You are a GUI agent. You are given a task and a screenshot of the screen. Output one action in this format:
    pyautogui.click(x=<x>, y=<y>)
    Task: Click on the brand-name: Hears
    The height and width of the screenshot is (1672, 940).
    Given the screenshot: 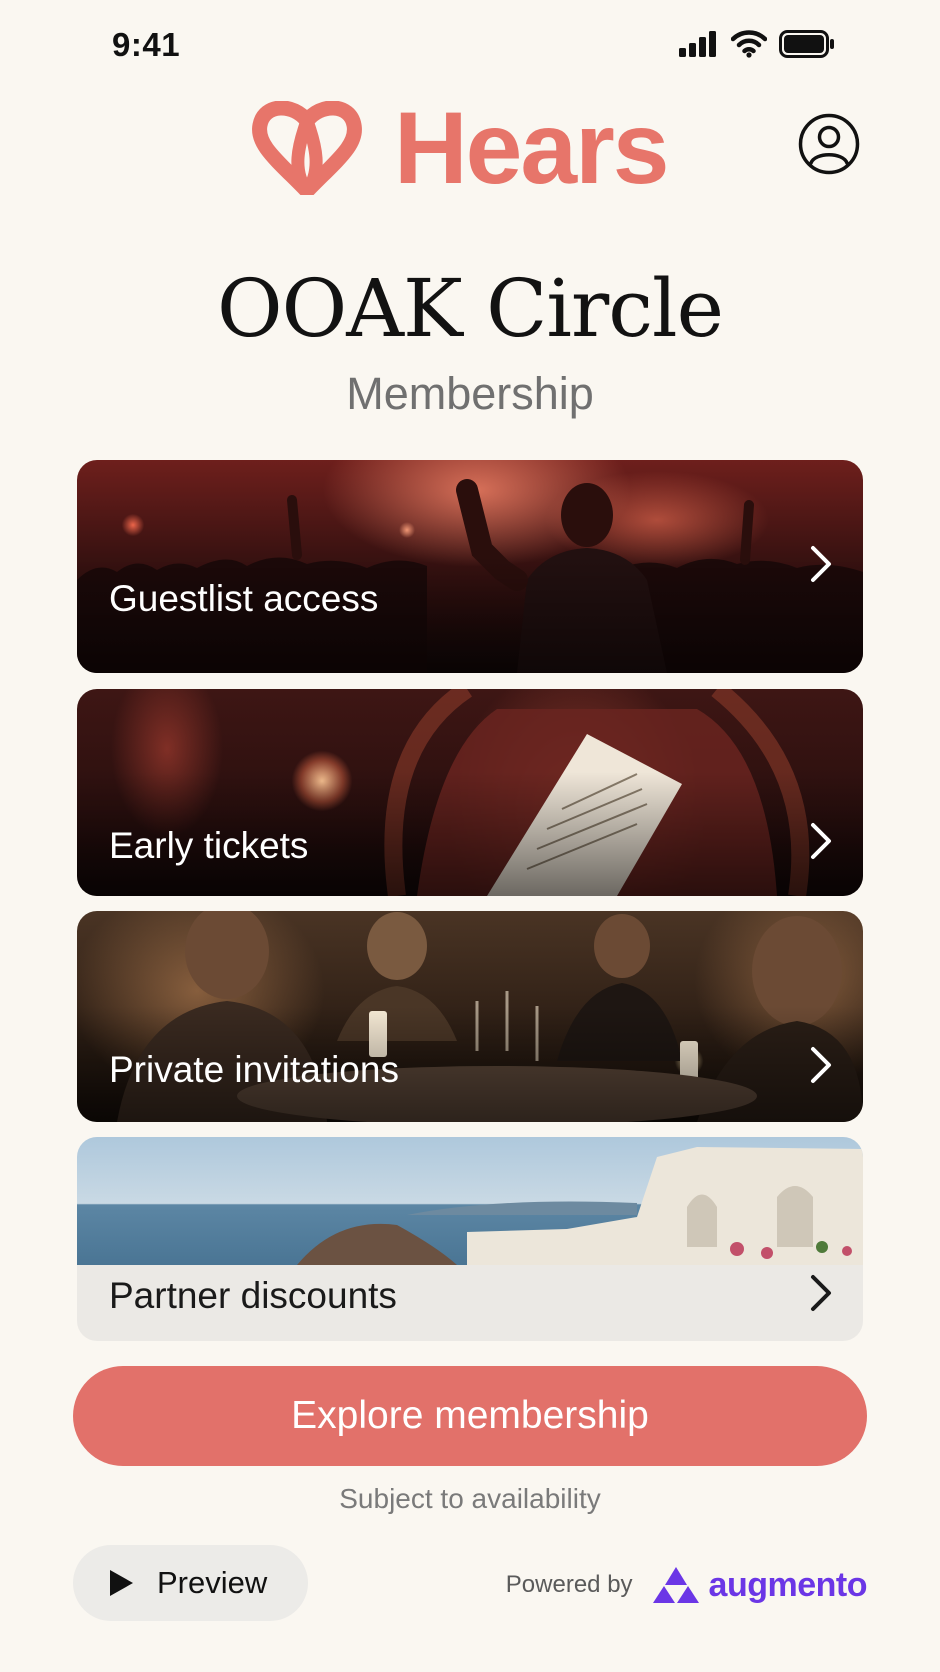 What is the action you would take?
    pyautogui.click(x=532, y=148)
    